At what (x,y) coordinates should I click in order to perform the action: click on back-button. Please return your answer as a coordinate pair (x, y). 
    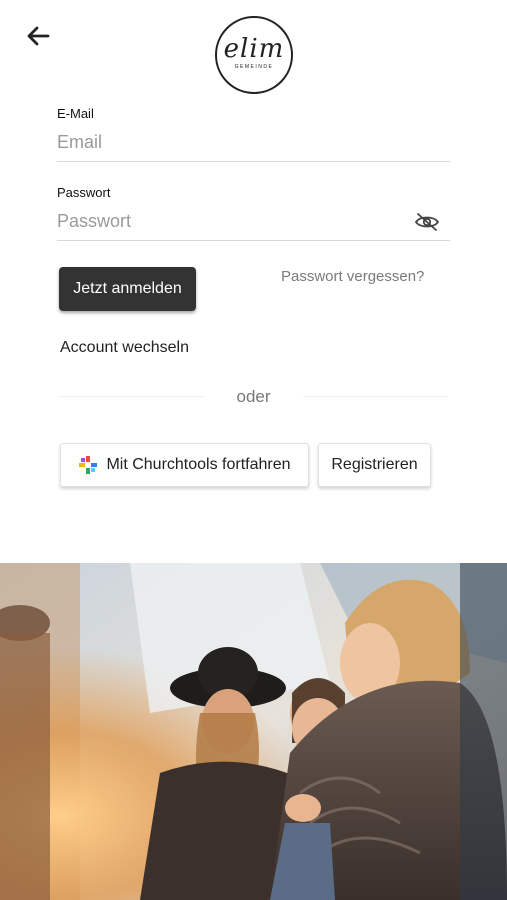
    Looking at the image, I should click on (38, 36).